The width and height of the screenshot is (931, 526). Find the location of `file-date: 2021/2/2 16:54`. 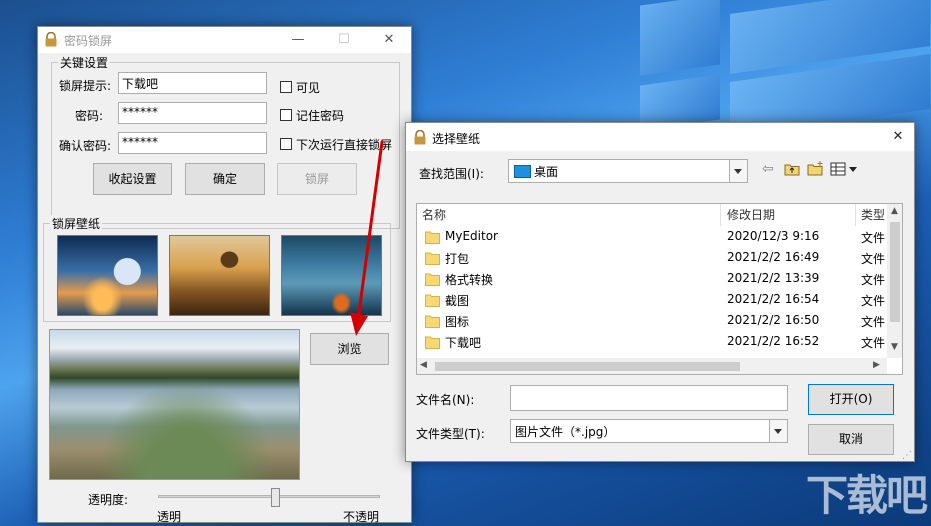

file-date: 2021/2/2 16:54 is located at coordinates (773, 299).